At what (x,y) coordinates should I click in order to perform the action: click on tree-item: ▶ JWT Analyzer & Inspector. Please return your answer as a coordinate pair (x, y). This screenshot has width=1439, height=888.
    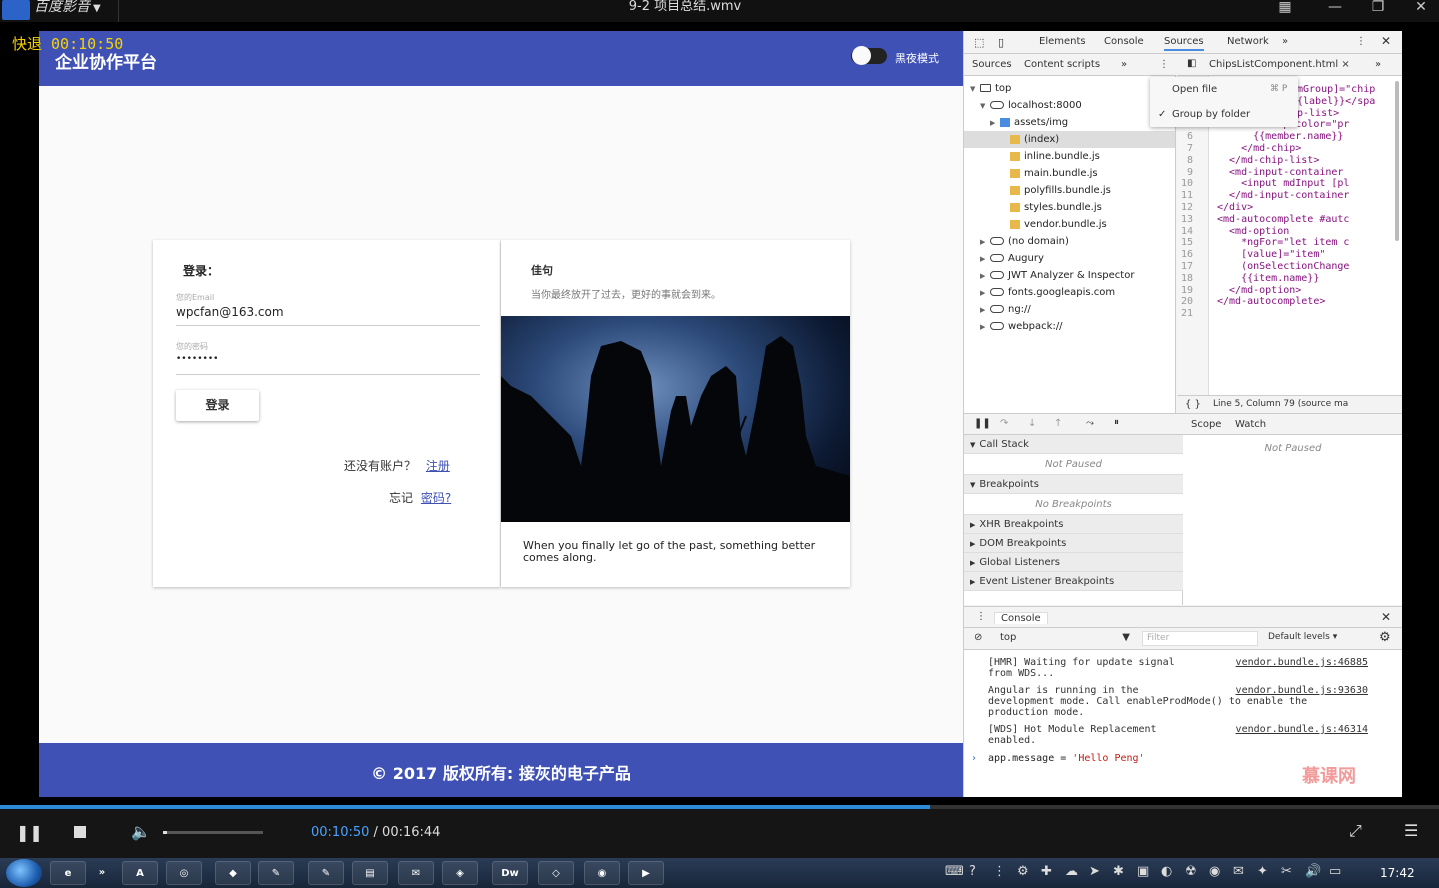
    Looking at the image, I should click on (1069, 275).